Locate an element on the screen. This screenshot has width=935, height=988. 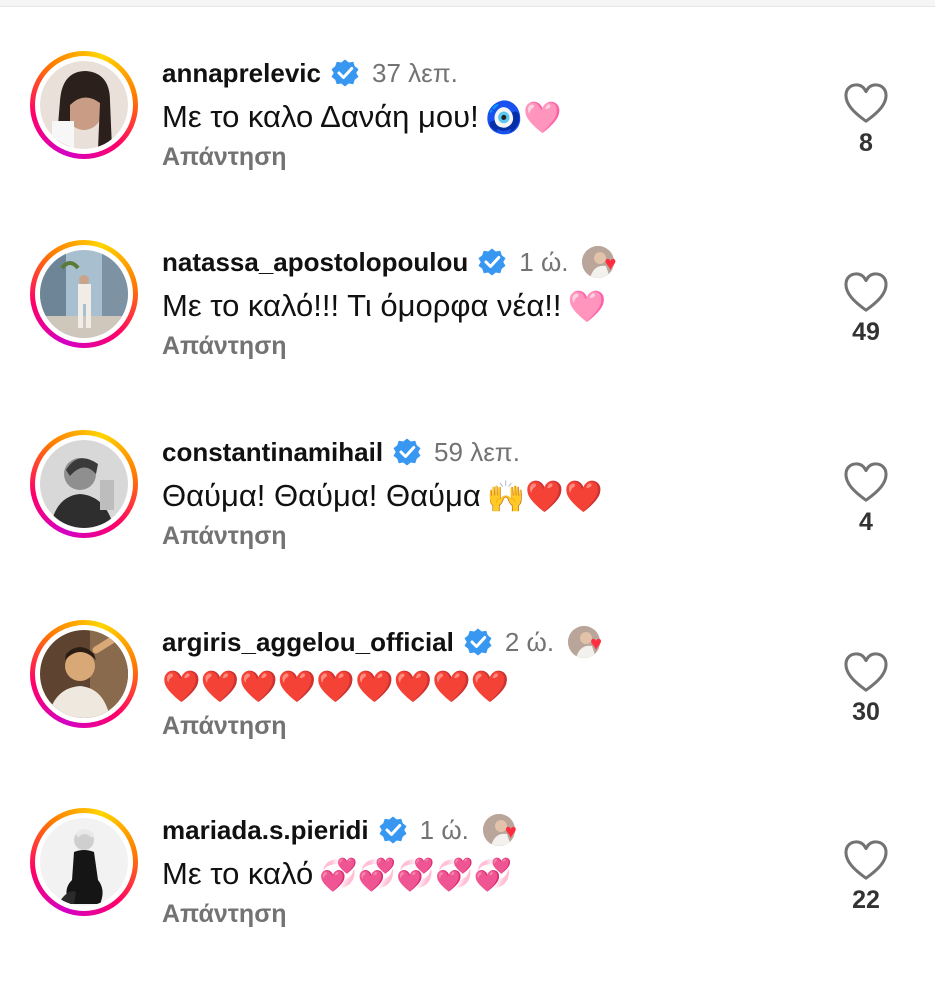
comment-text: Με το καλό 💞💞💞💞💞 is located at coordinates (337, 874).